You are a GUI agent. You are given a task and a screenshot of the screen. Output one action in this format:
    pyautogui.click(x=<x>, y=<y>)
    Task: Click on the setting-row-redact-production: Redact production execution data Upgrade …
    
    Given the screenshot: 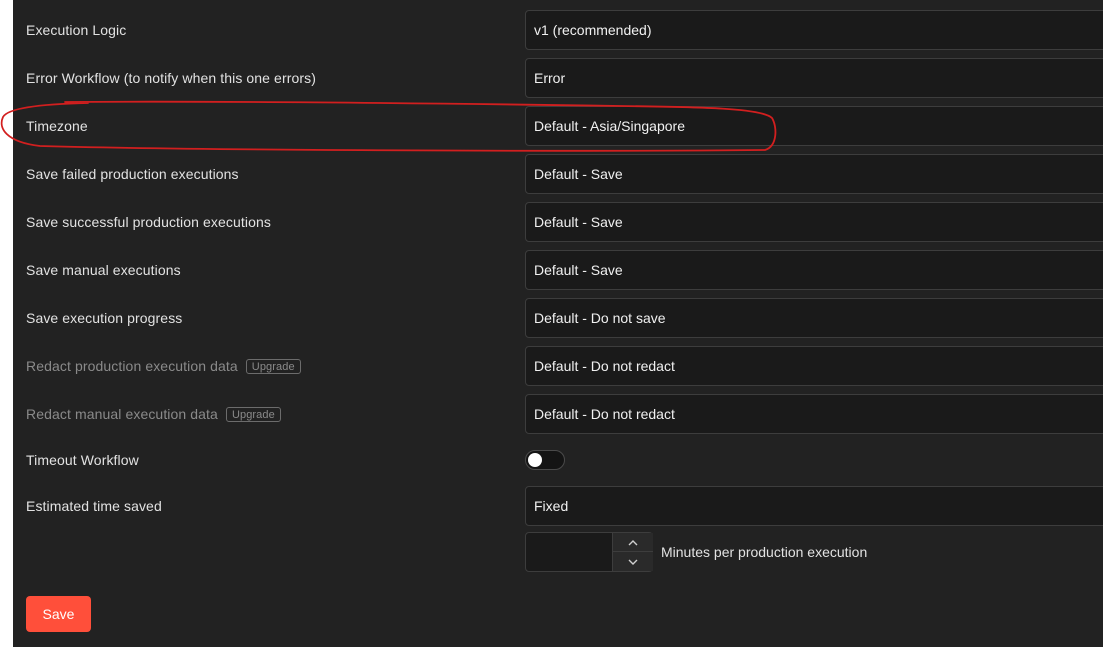 What is the action you would take?
    pyautogui.click(x=558, y=366)
    